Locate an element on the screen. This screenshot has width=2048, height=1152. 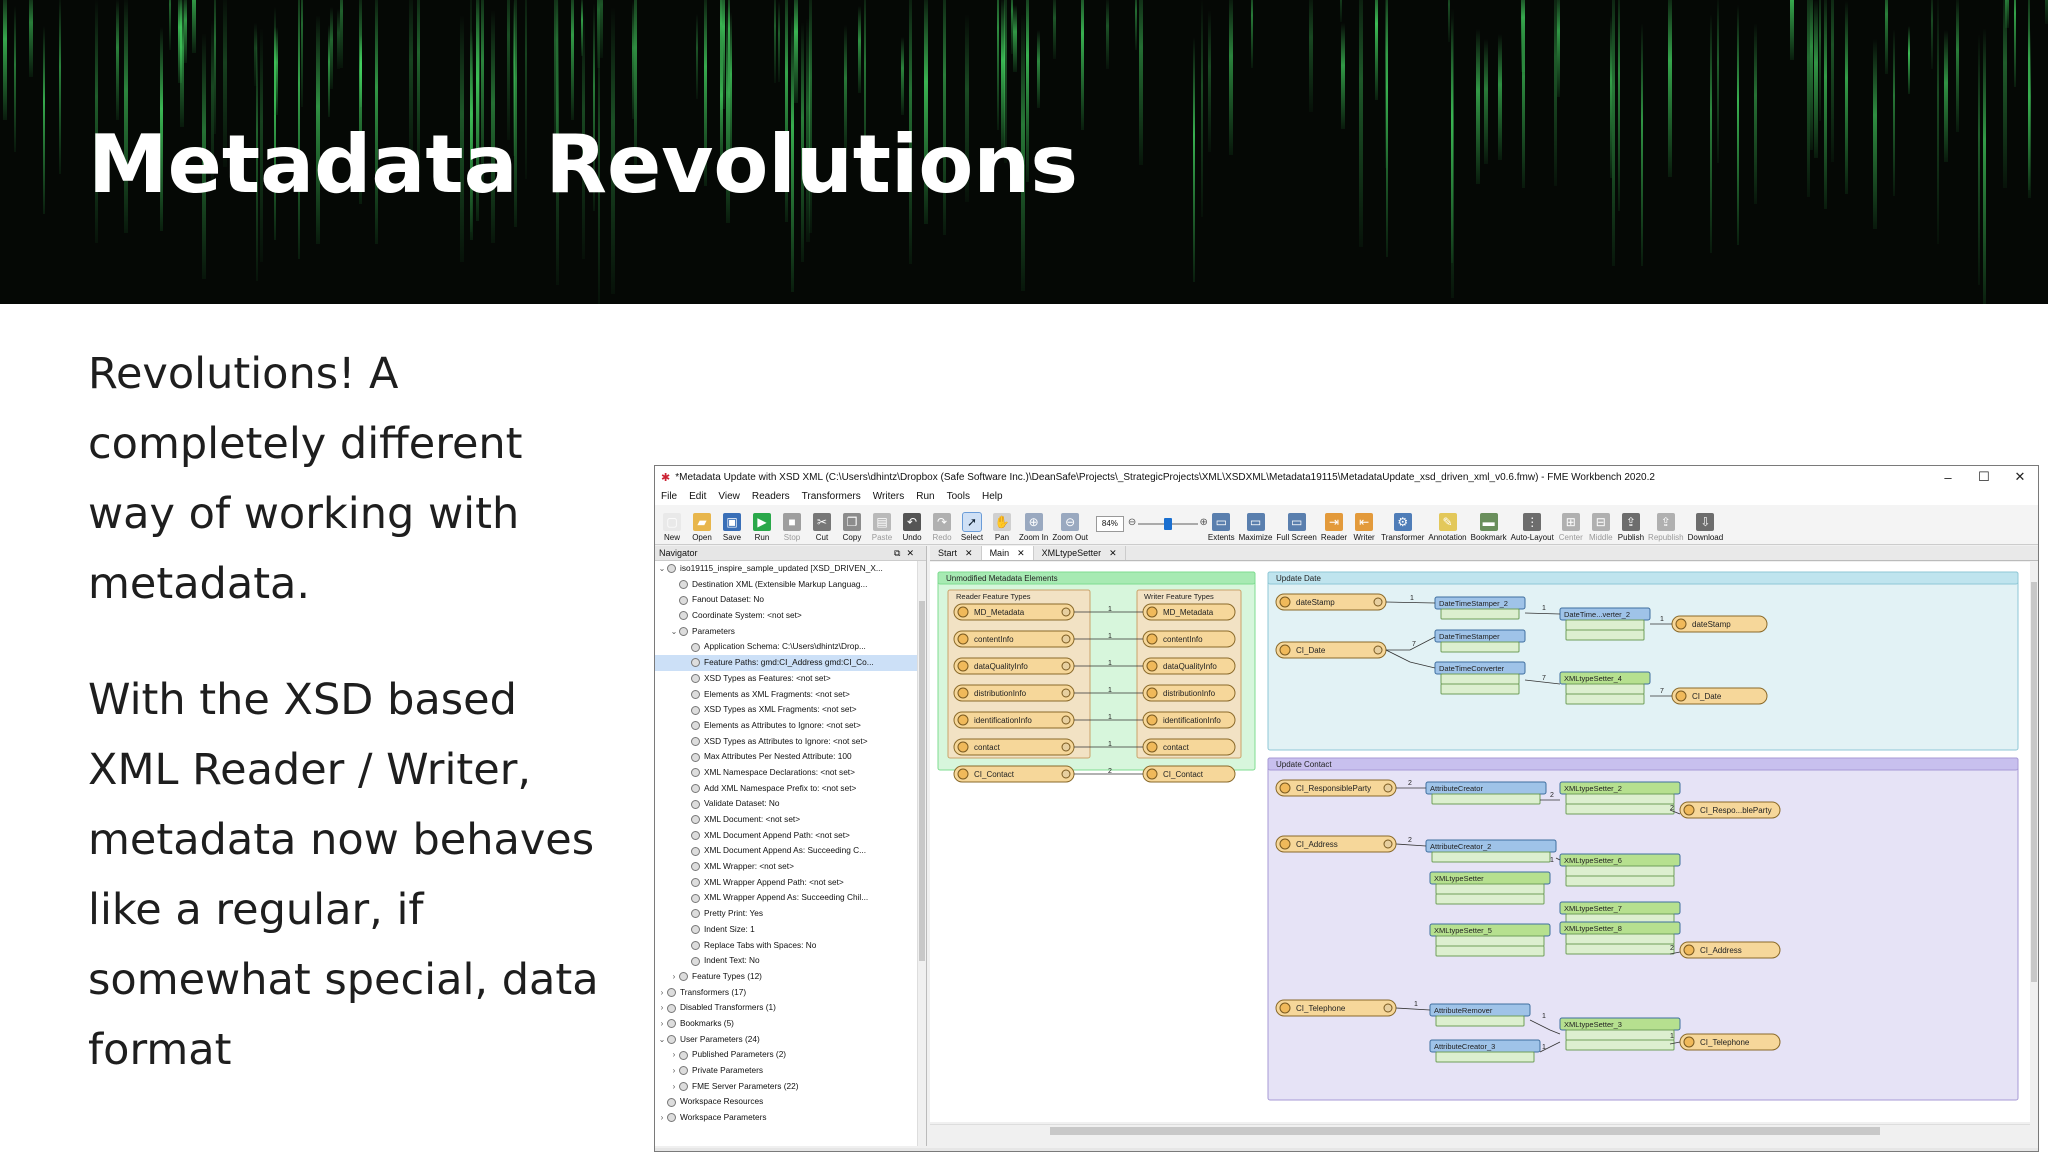
canvas-hscroll-thumb is located at coordinates (1465, 1131).